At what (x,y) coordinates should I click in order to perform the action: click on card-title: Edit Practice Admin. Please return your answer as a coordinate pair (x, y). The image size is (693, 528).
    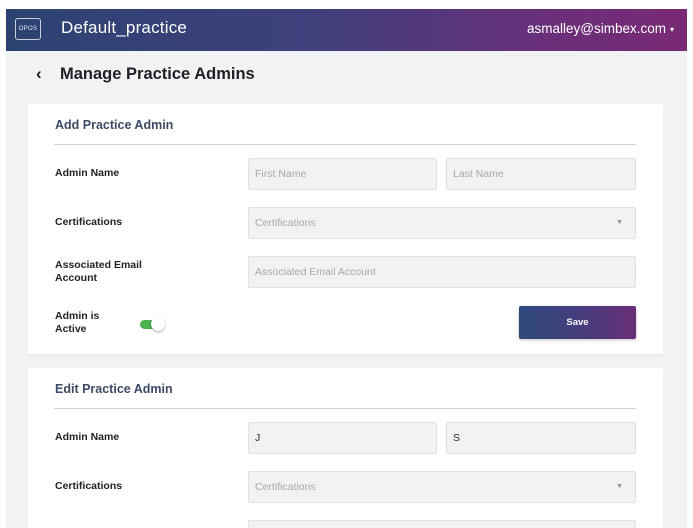
    Looking at the image, I should click on (114, 389).